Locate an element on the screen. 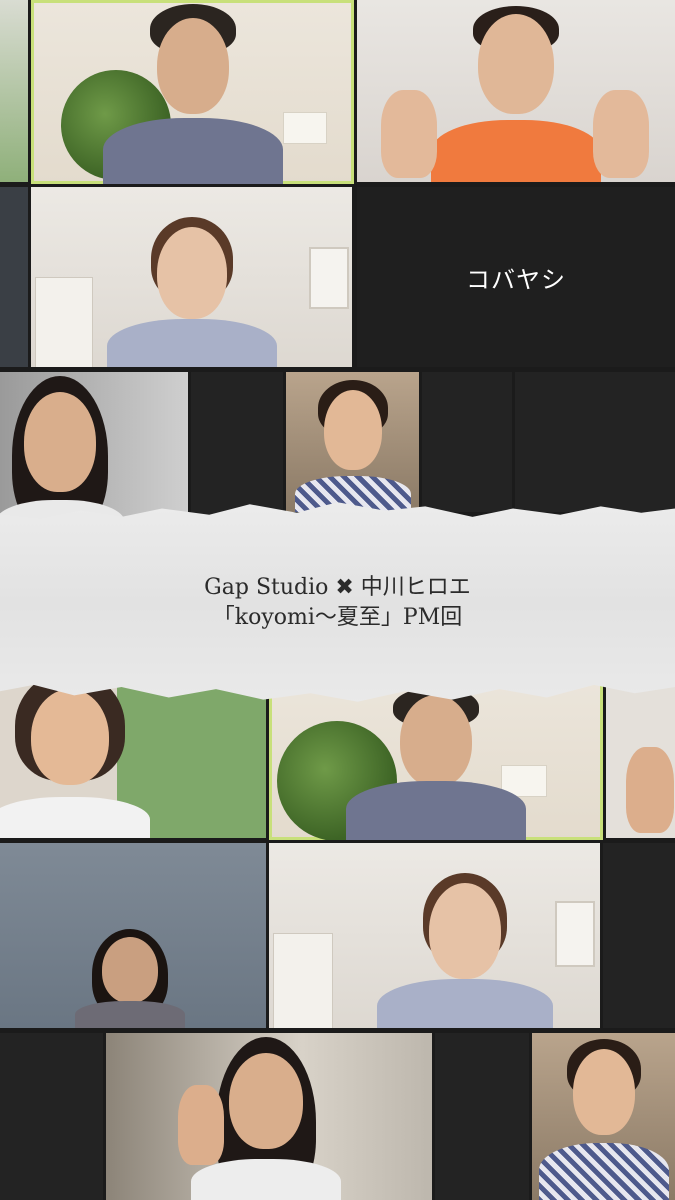 The image size is (675, 1200). participant-woman-patterned is located at coordinates (353, 442).